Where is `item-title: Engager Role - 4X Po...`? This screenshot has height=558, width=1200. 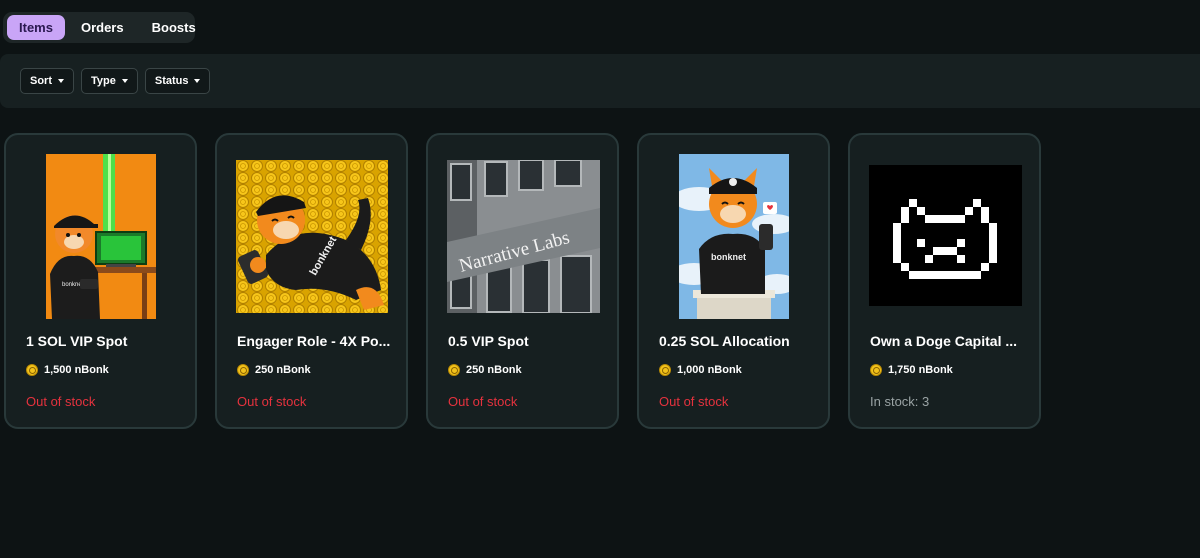 item-title: Engager Role - 4X Po... is located at coordinates (314, 341).